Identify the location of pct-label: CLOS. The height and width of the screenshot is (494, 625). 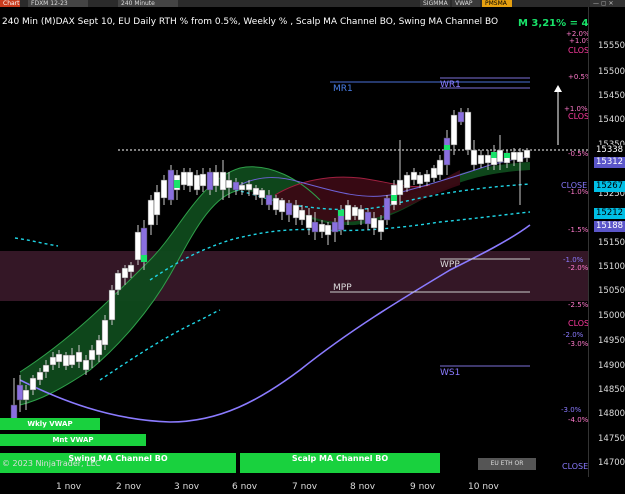
(579, 323).